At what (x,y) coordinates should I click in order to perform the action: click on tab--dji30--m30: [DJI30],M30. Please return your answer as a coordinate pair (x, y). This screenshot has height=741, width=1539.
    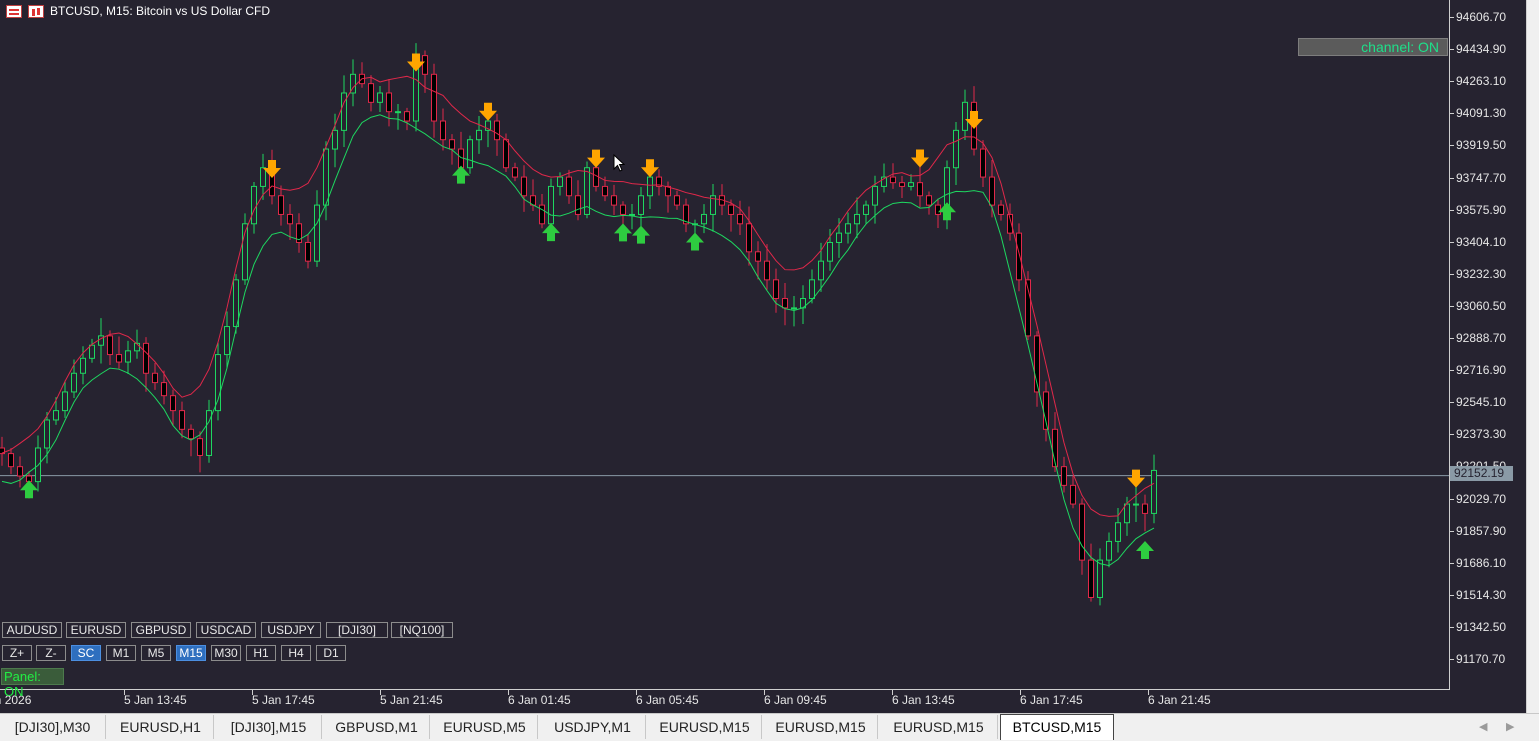
    Looking at the image, I should click on (53, 727).